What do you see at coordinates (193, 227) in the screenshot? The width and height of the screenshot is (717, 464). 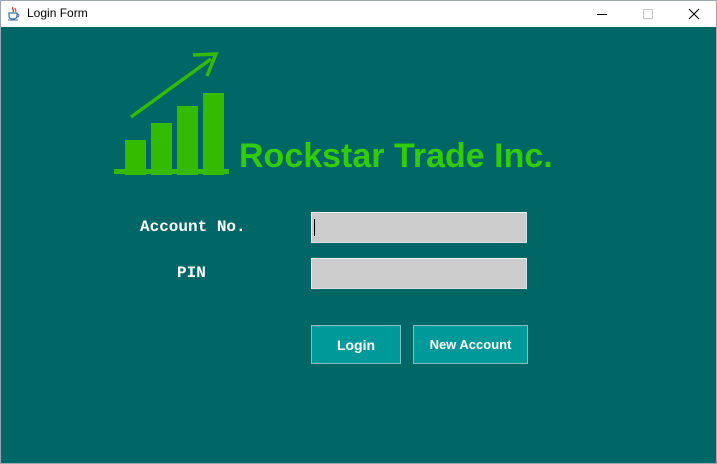 I see `account-number-label: Account No.` at bounding box center [193, 227].